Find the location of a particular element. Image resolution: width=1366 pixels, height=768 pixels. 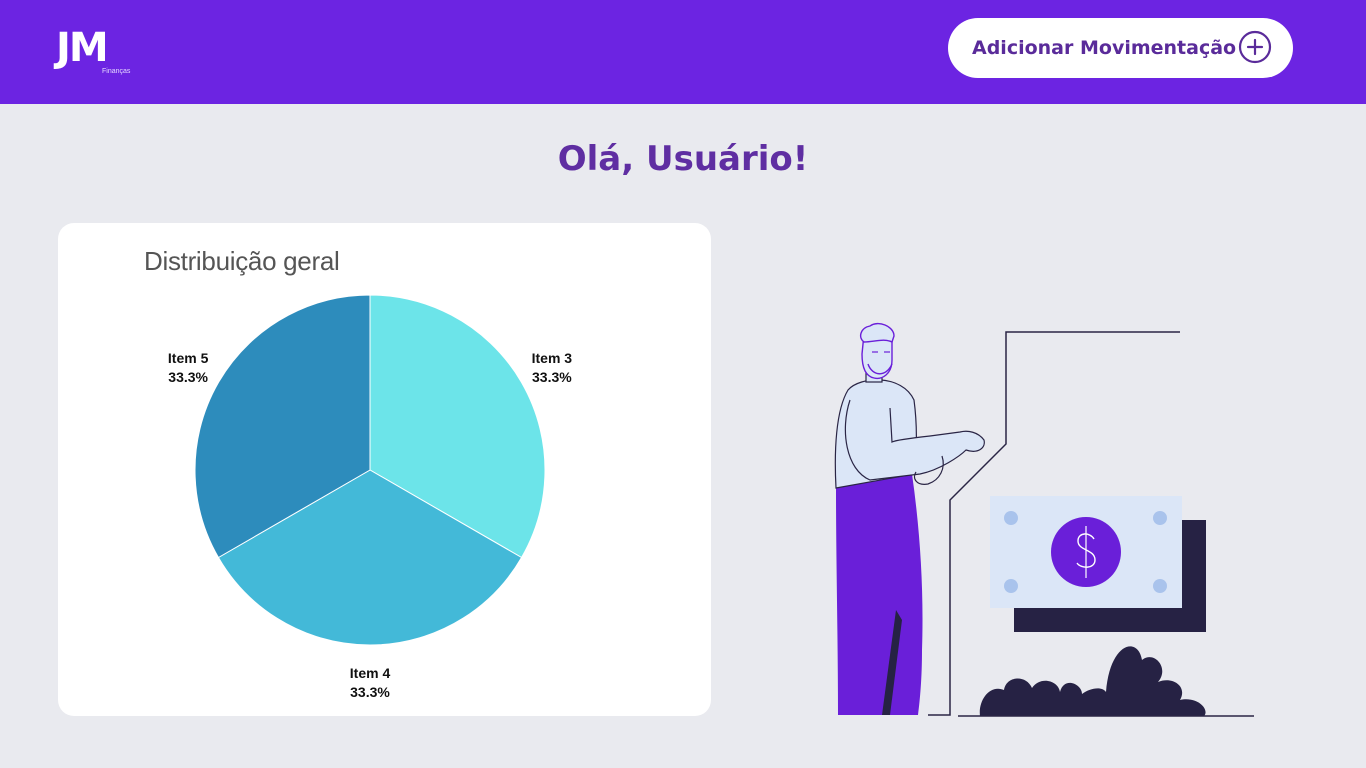

pie-label-item-3: Item 3 is located at coordinates (552, 358).